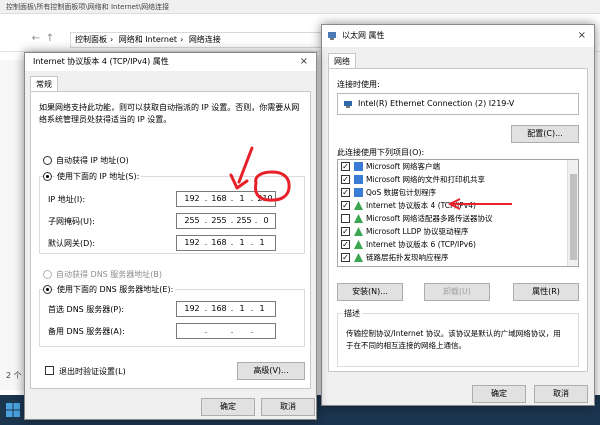 Image resolution: width=600 pixels, height=425 pixels. Describe the element at coordinates (458, 192) in the screenshot. I see `list-item: ✓ QoS 数据包计划程序` at that location.